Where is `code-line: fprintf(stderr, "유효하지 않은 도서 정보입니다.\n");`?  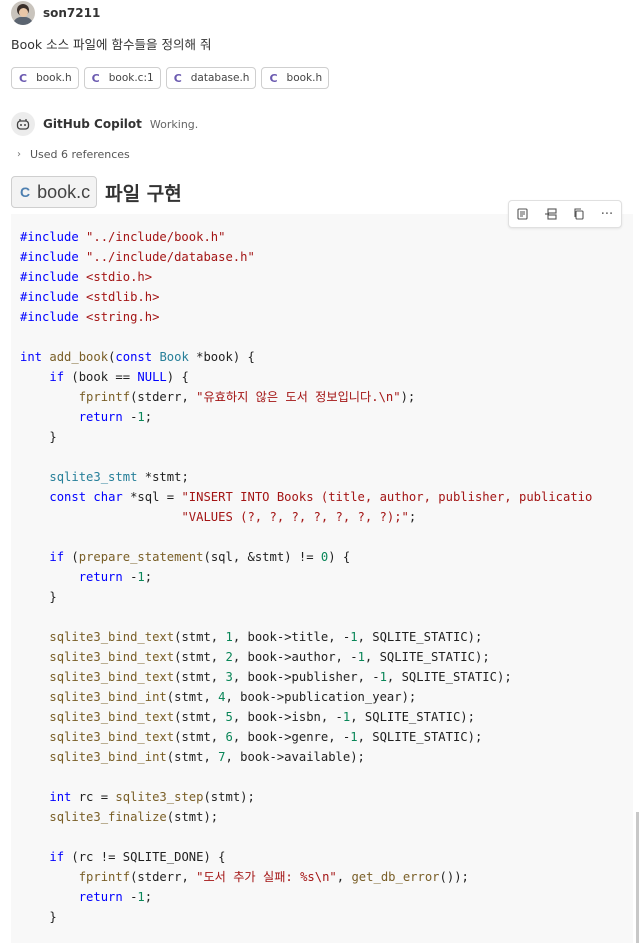 code-line: fprintf(stderr, "유효하지 않은 도서 정보입니다.\n"); is located at coordinates (247, 397).